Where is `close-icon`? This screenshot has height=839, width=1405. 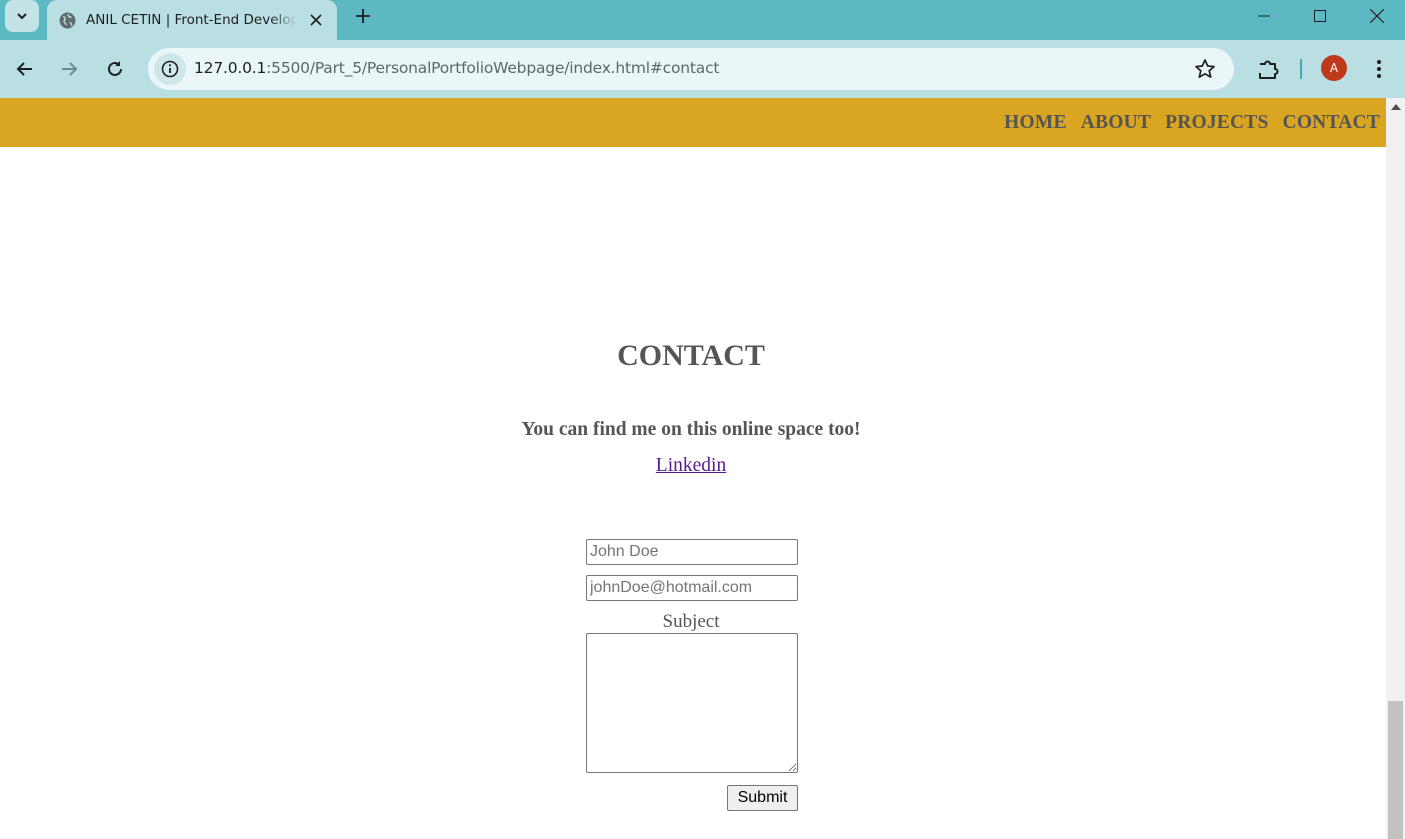
close-icon is located at coordinates (1377, 16).